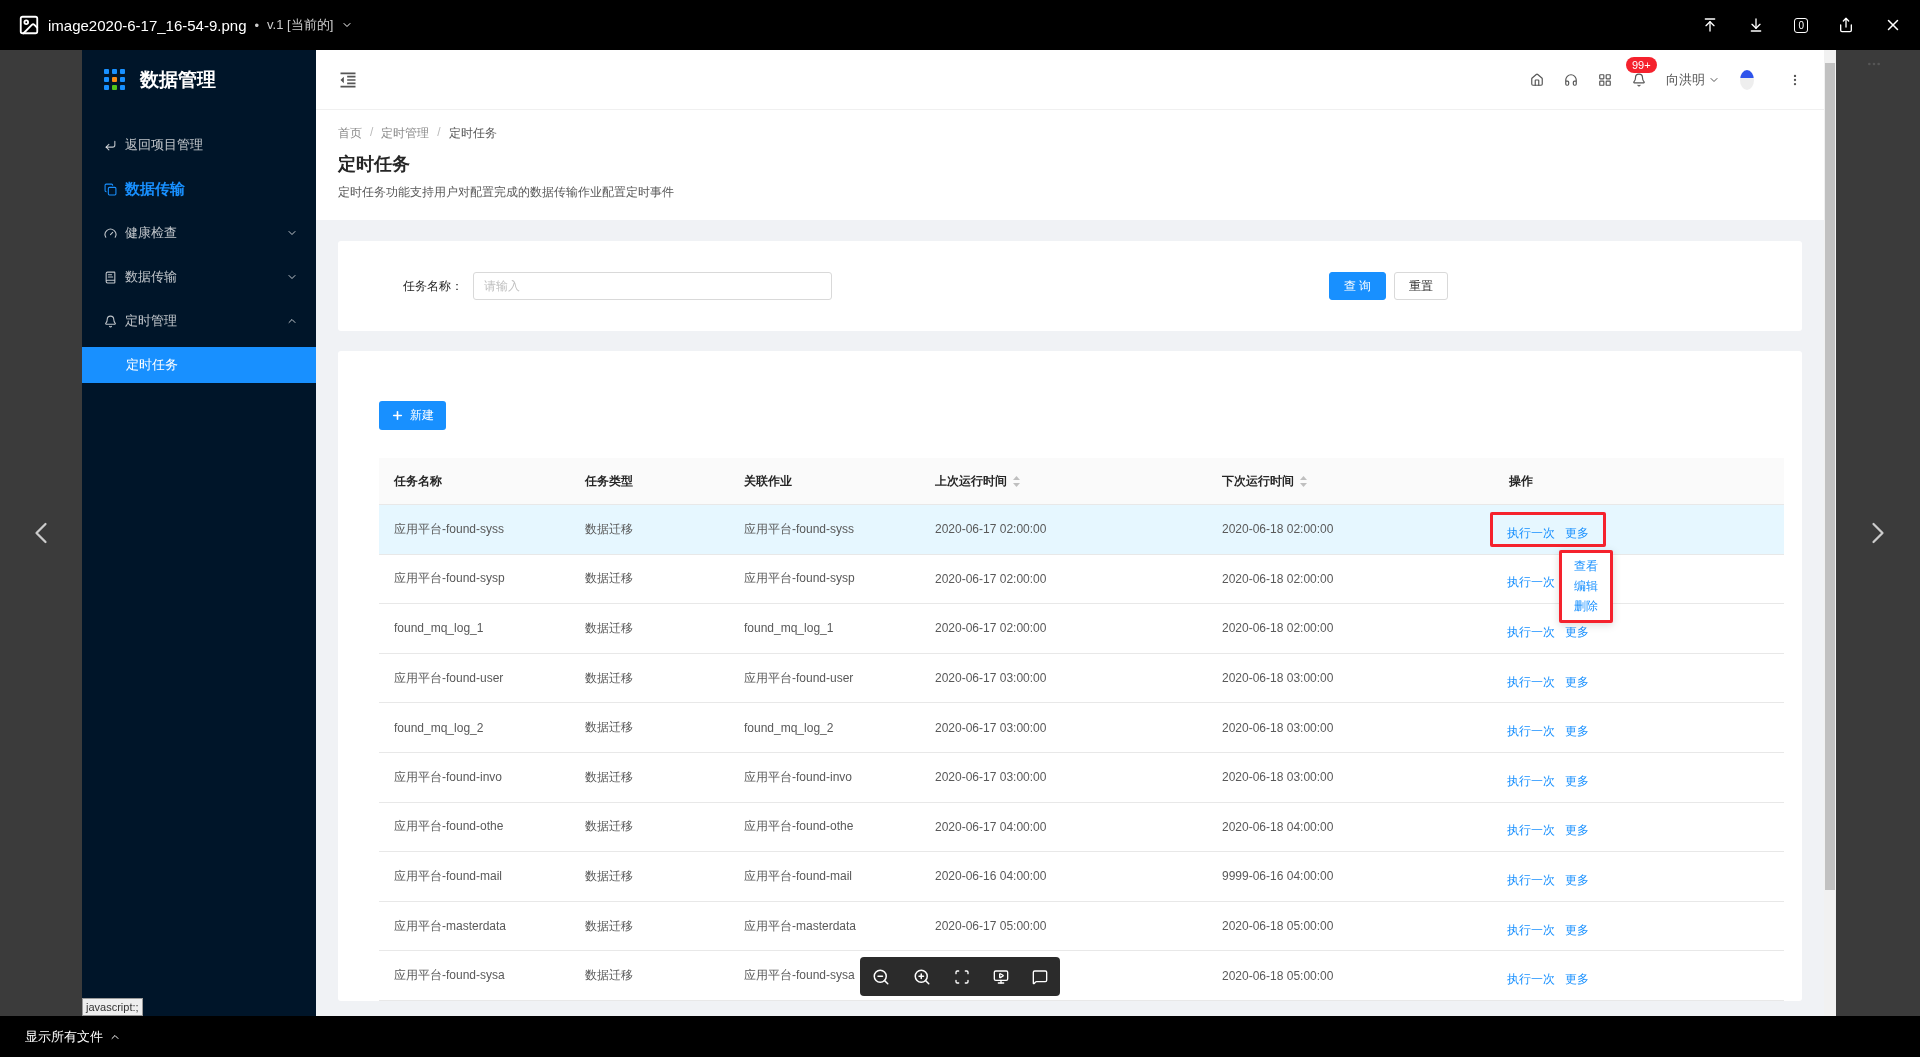 This screenshot has height=1057, width=1920. What do you see at coordinates (147, 25) in the screenshot?
I see `file-name: image2020-6-17_16-54-9.png` at bounding box center [147, 25].